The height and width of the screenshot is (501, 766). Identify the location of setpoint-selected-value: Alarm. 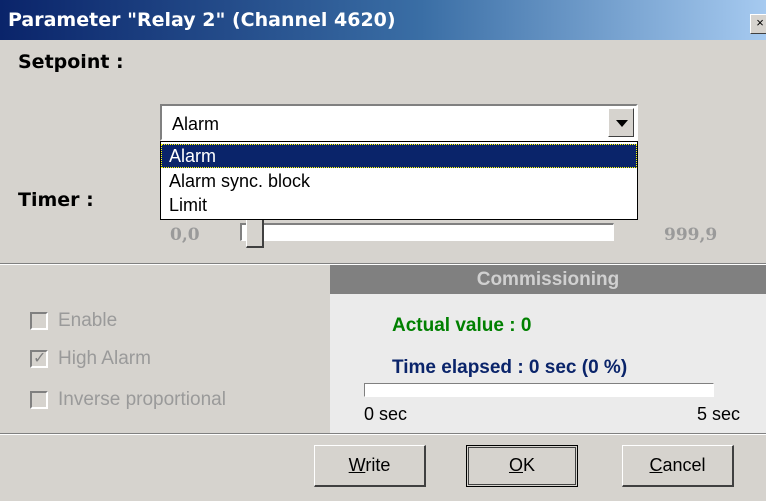
(196, 124).